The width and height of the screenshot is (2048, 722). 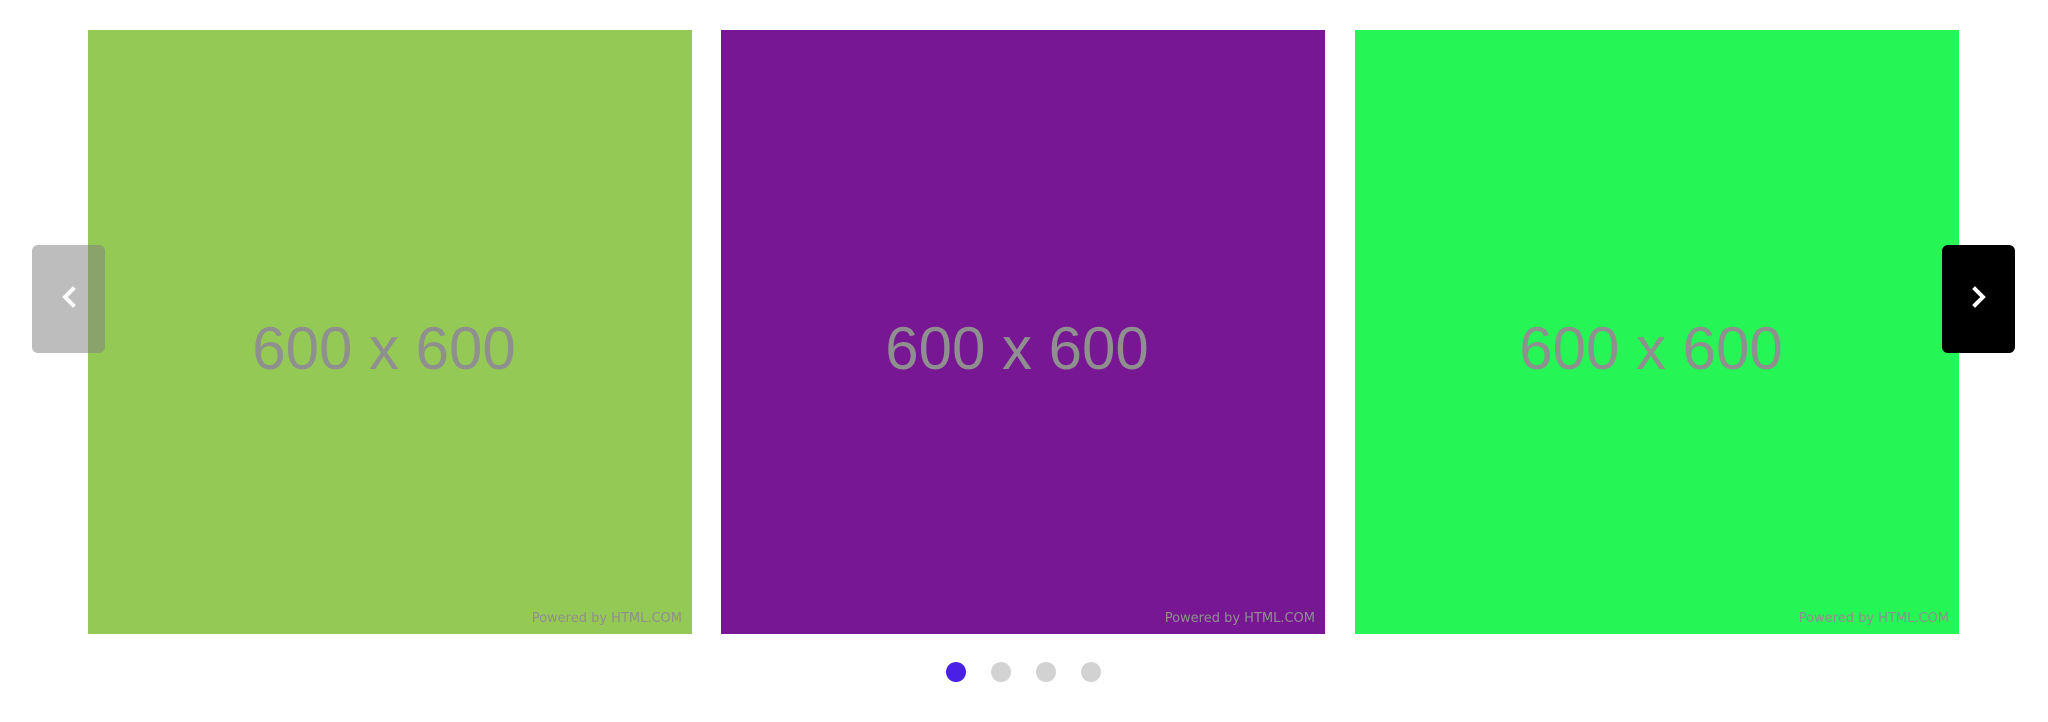 I want to click on carousel-pagination, so click(x=1023, y=672).